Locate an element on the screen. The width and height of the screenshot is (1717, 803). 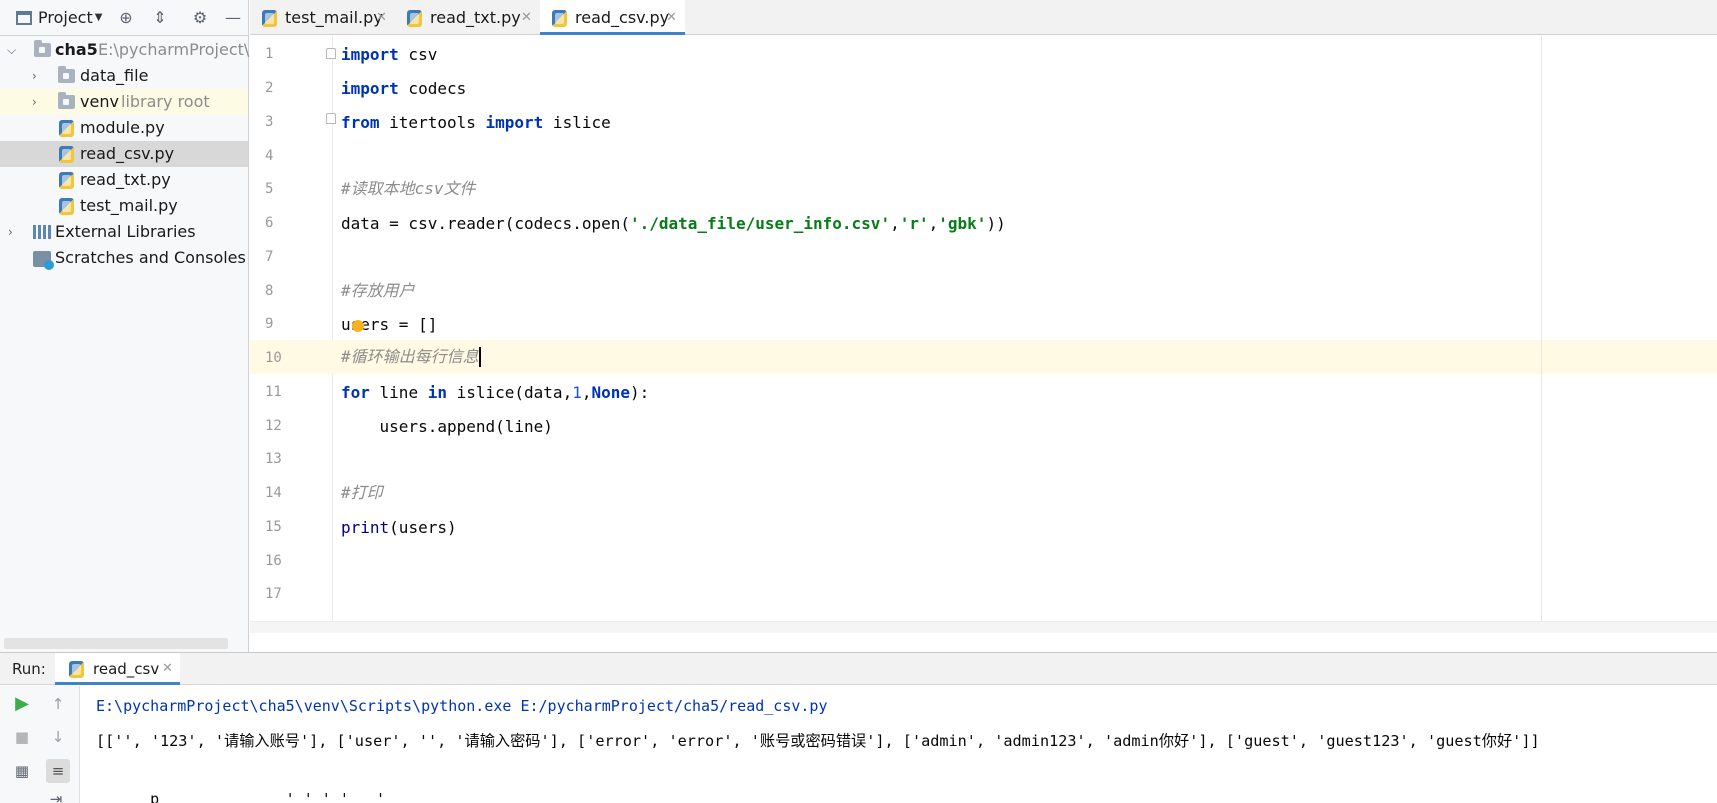
console-output-partial: p ' ' ' ' ' is located at coordinates (240, 796).